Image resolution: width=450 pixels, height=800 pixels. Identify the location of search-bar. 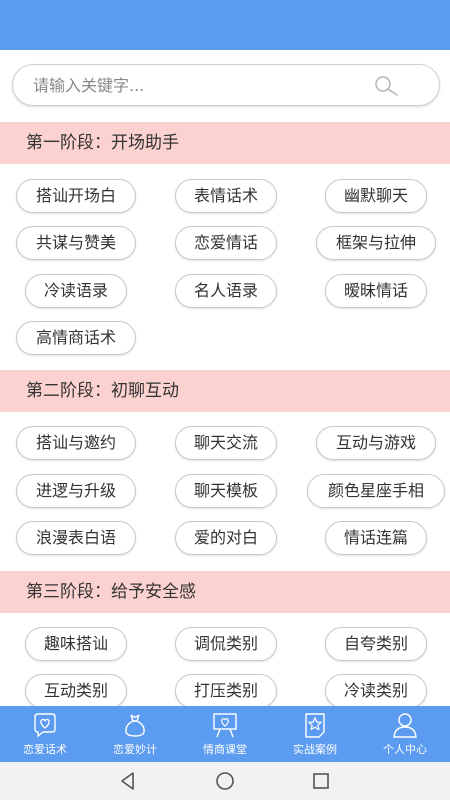
(226, 85).